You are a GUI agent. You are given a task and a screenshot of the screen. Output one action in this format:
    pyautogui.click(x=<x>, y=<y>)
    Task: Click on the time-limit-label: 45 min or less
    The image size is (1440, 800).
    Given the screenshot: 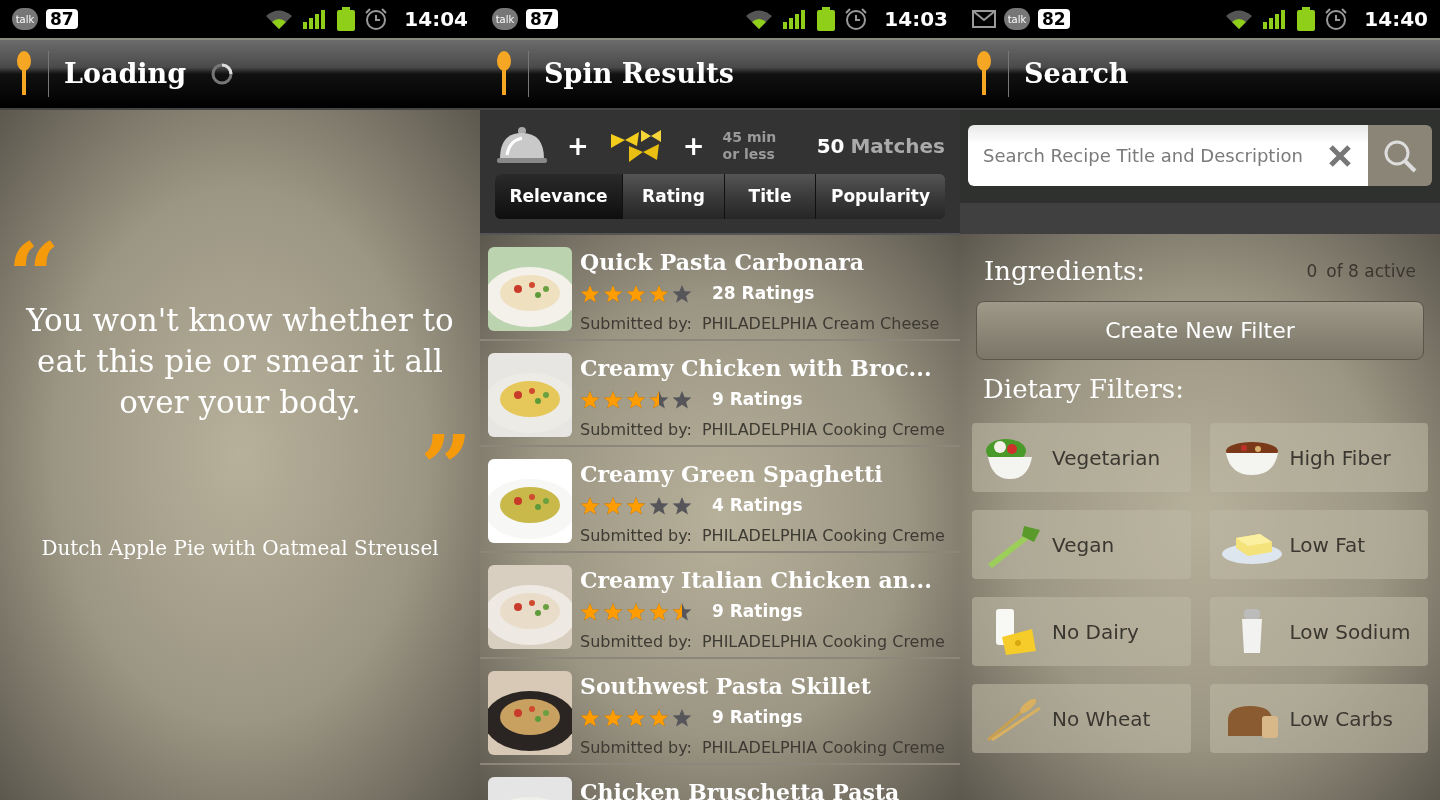 What is the action you would take?
    pyautogui.click(x=749, y=146)
    